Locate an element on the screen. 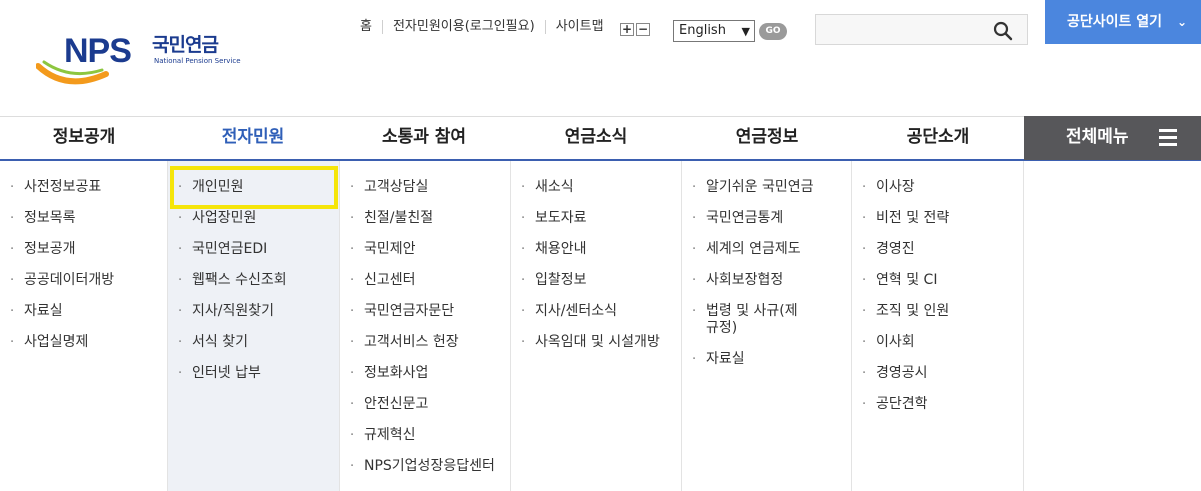 This screenshot has width=1201, height=491. language-selected-value: English is located at coordinates (702, 30).